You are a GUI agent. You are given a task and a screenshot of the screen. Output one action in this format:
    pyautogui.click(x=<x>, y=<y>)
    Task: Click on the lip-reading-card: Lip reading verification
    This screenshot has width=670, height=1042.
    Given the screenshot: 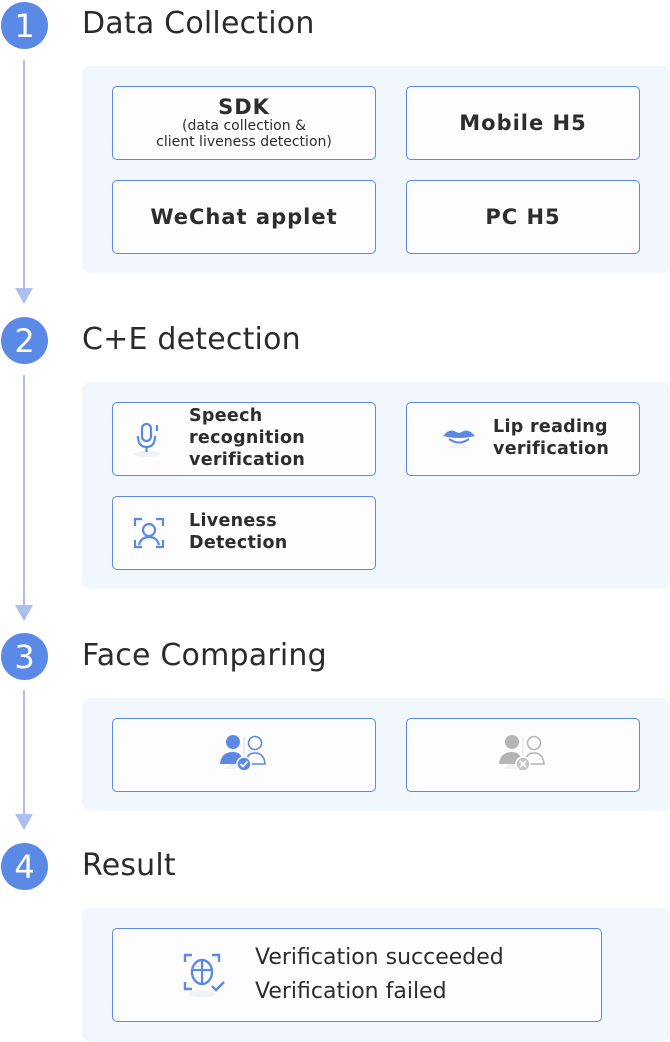 What is the action you would take?
    pyautogui.click(x=523, y=439)
    